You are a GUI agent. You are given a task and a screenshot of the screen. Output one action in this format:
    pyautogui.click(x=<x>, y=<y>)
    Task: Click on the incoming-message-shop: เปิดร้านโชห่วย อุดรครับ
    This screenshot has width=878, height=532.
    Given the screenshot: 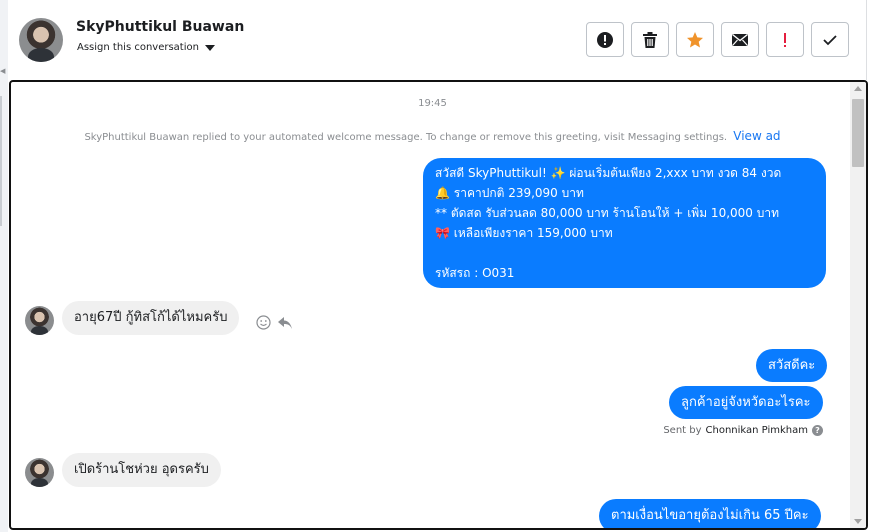 What is the action you would take?
    pyautogui.click(x=141, y=470)
    